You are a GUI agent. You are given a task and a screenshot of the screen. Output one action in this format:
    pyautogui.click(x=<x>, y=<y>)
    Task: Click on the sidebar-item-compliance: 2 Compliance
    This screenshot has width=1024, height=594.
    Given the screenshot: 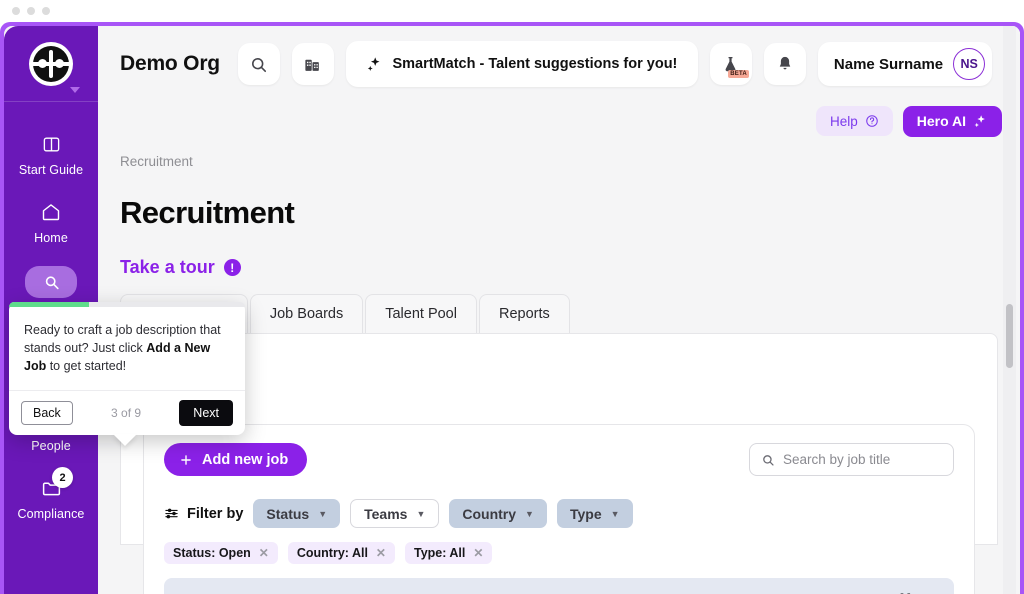 What is the action you would take?
    pyautogui.click(x=51, y=498)
    